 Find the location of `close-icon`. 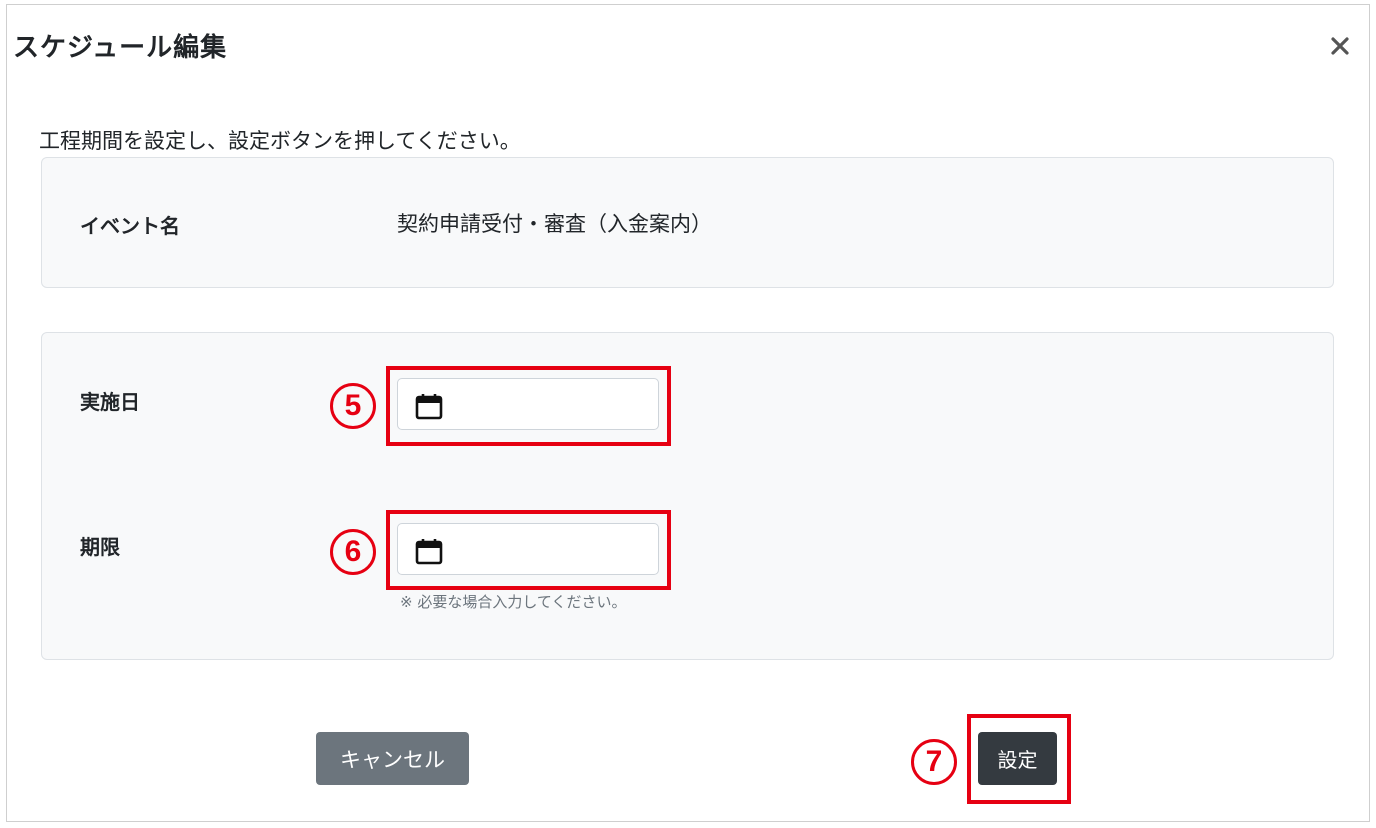

close-icon is located at coordinates (1340, 46).